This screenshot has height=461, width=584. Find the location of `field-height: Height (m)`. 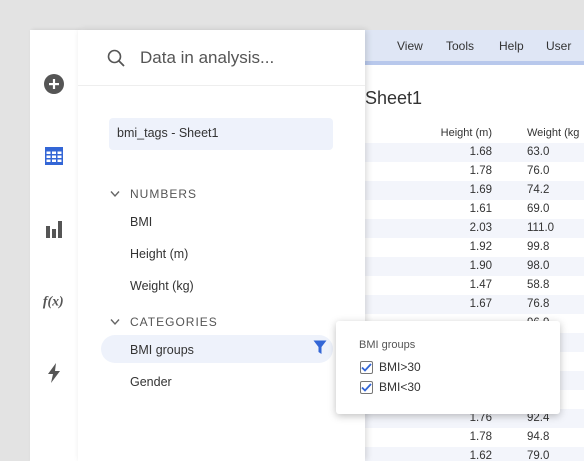

field-height: Height (m) is located at coordinates (159, 254).